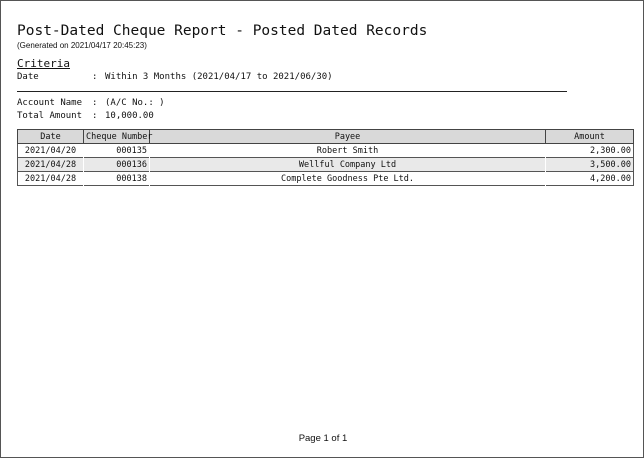 This screenshot has height=458, width=644. Describe the element at coordinates (589, 150) in the screenshot. I see `cell-amount: 2,300.00` at that location.